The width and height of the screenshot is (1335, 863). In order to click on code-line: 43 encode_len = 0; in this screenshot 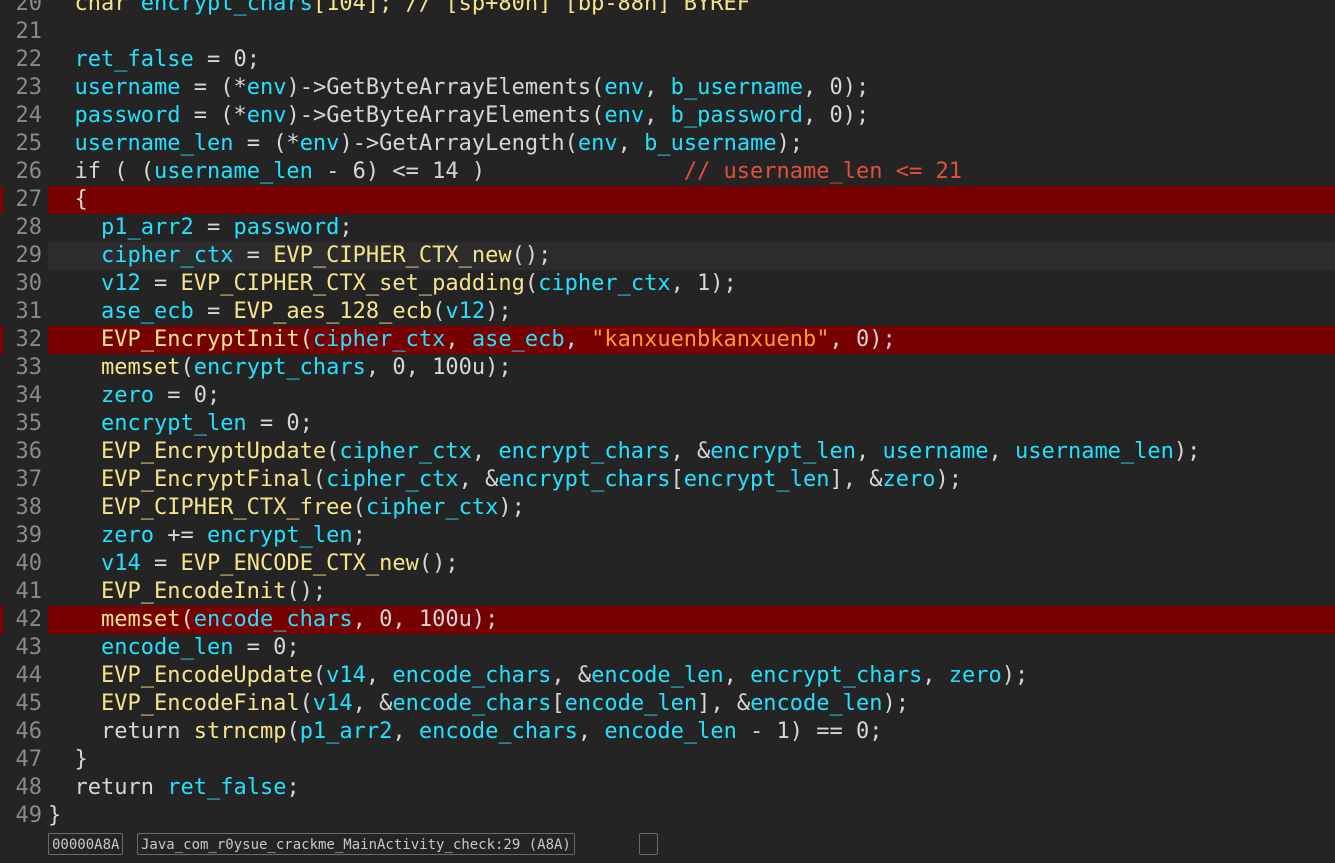, I will do `click(667, 648)`.